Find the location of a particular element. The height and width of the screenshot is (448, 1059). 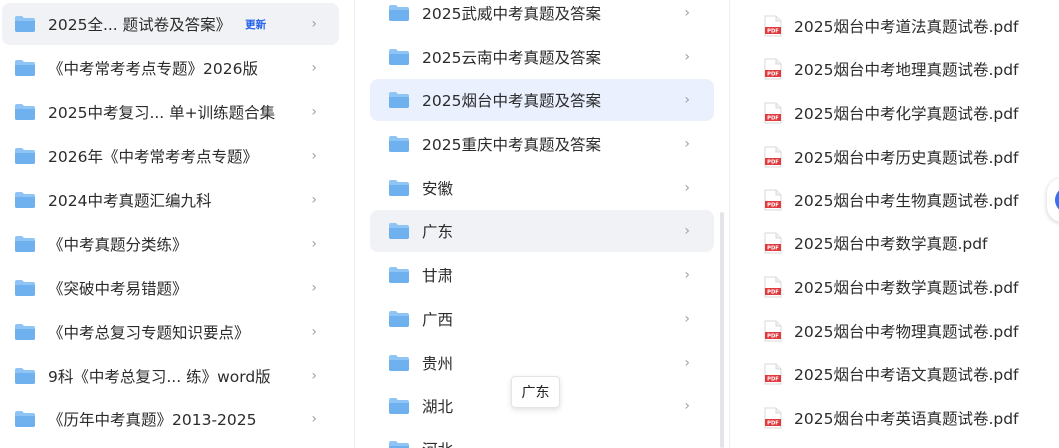

file-item: PDF 2025烟台中考语文真题试卷.pdf is located at coordinates (895, 374).